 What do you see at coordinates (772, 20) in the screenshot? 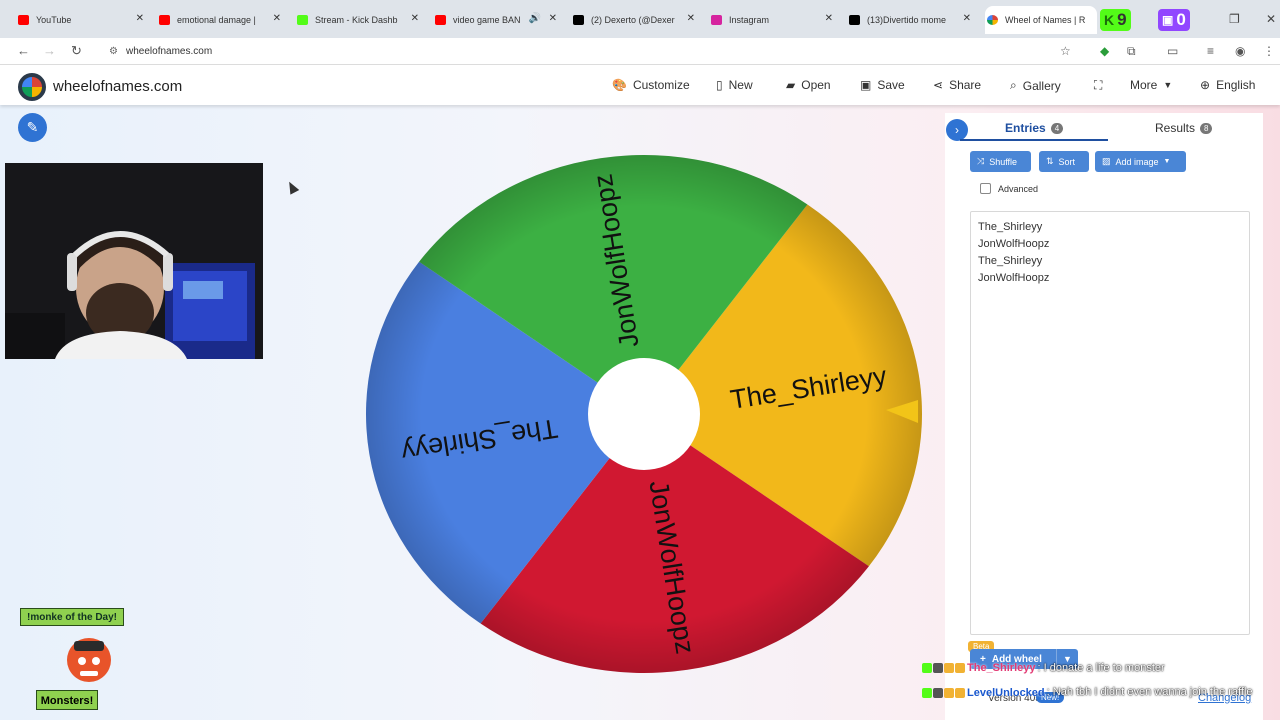
I see `browser-tab-instagram: Instagram ✕` at bounding box center [772, 20].